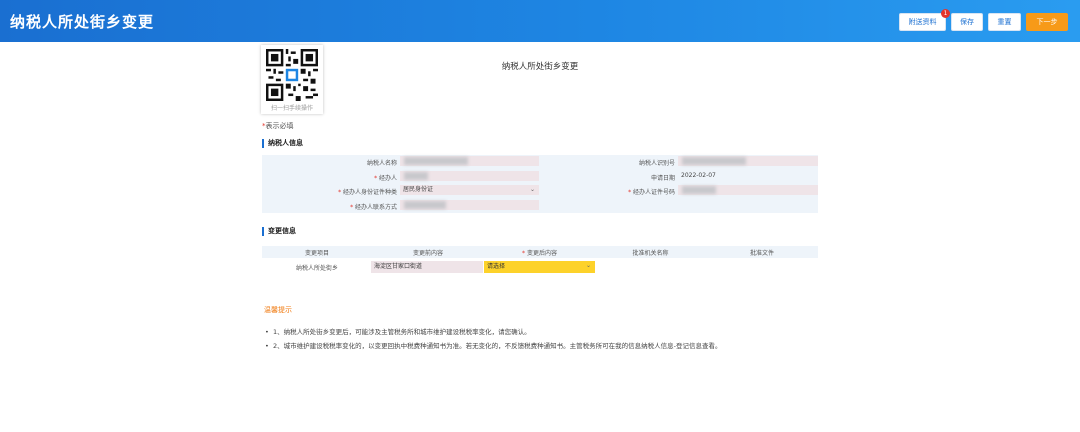 This screenshot has height=432, width=1080. What do you see at coordinates (82, 22) in the screenshot?
I see `app-title: 纳税人所处街乡变更` at bounding box center [82, 22].